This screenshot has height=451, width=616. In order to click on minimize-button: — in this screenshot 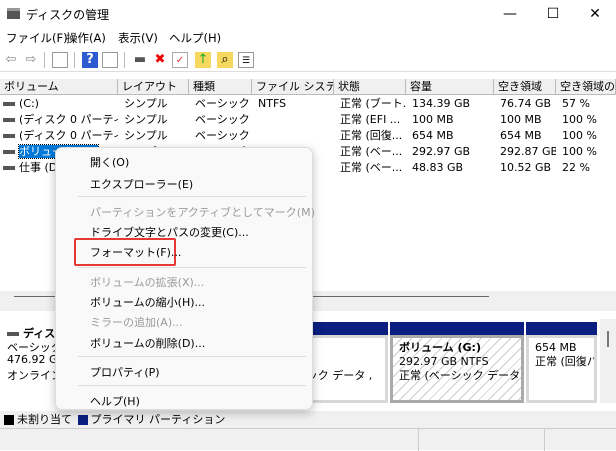, I will do `click(510, 14)`.